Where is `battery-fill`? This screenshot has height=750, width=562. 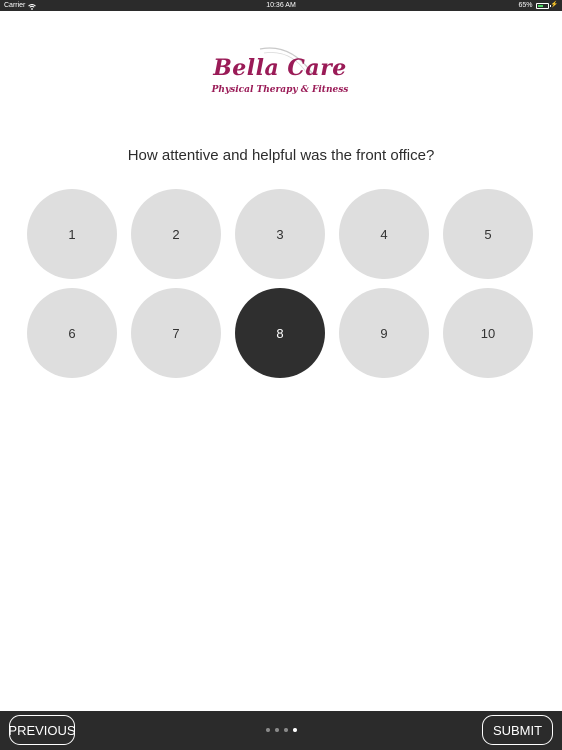 battery-fill is located at coordinates (540, 5).